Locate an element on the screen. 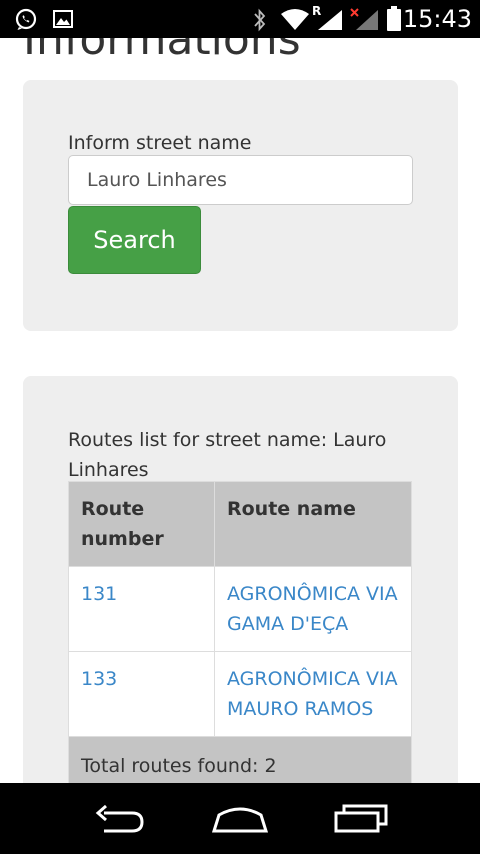  route-name-link: AGRONÔMICA VIA MAURO RAMOS is located at coordinates (312, 694).